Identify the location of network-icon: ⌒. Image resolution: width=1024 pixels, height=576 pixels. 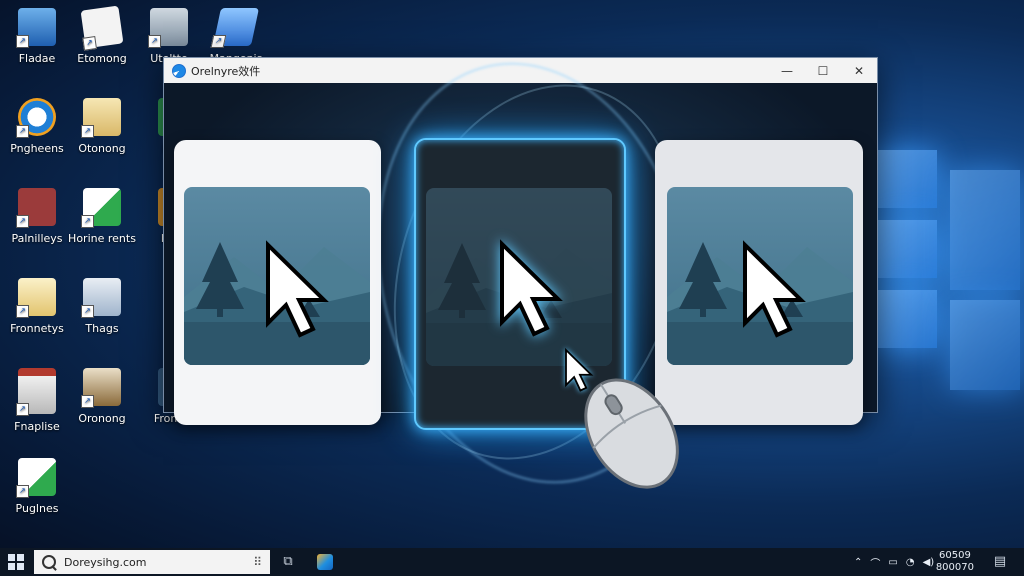
(875, 562).